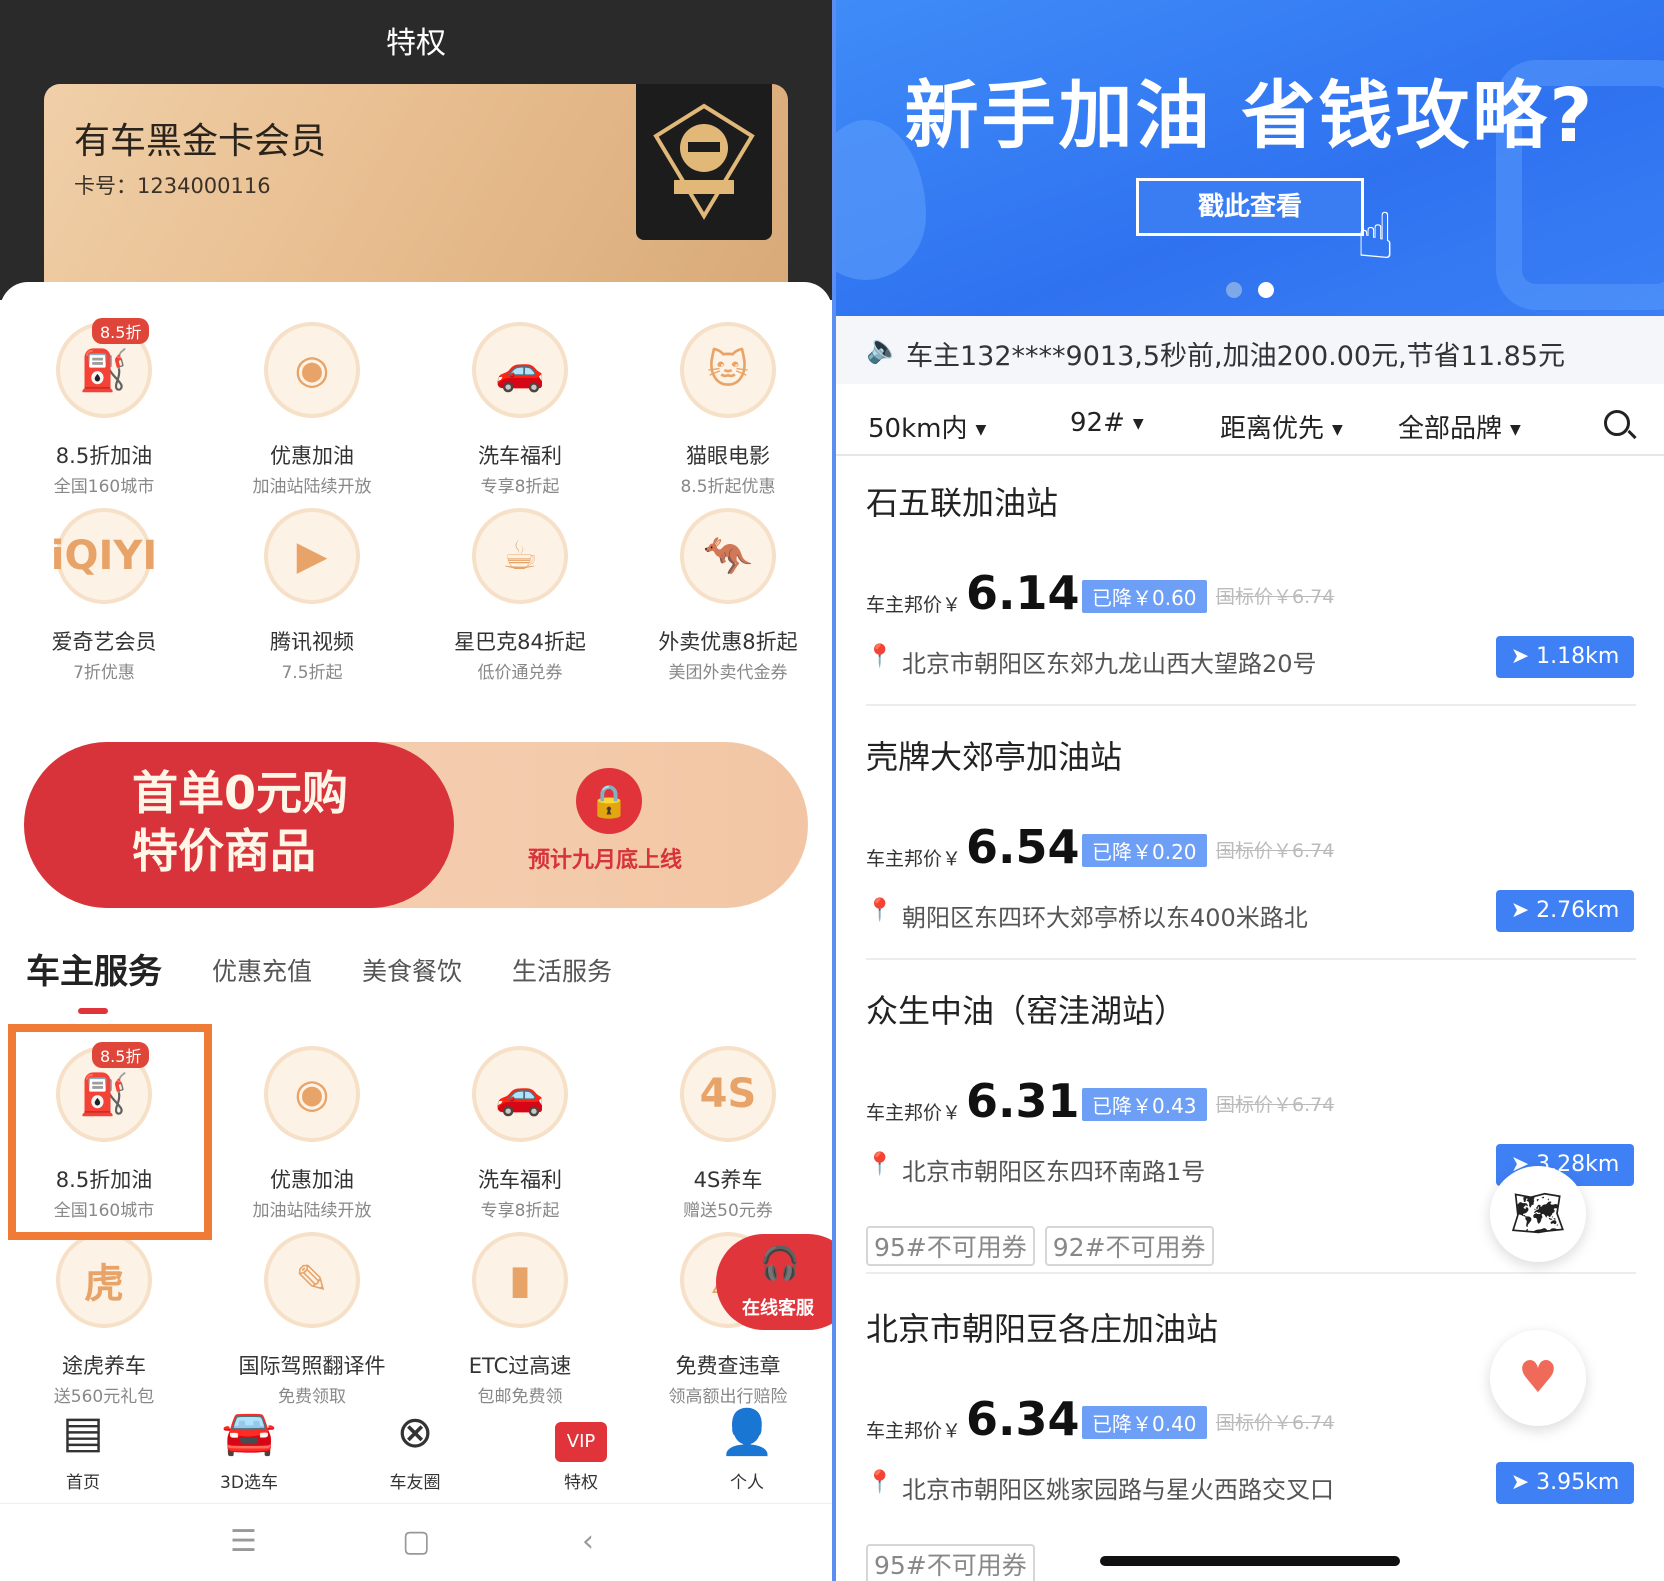 The height and width of the screenshot is (1581, 1664). Describe the element at coordinates (728, 456) in the screenshot. I see `benefit-label: 猫眼电影` at that location.